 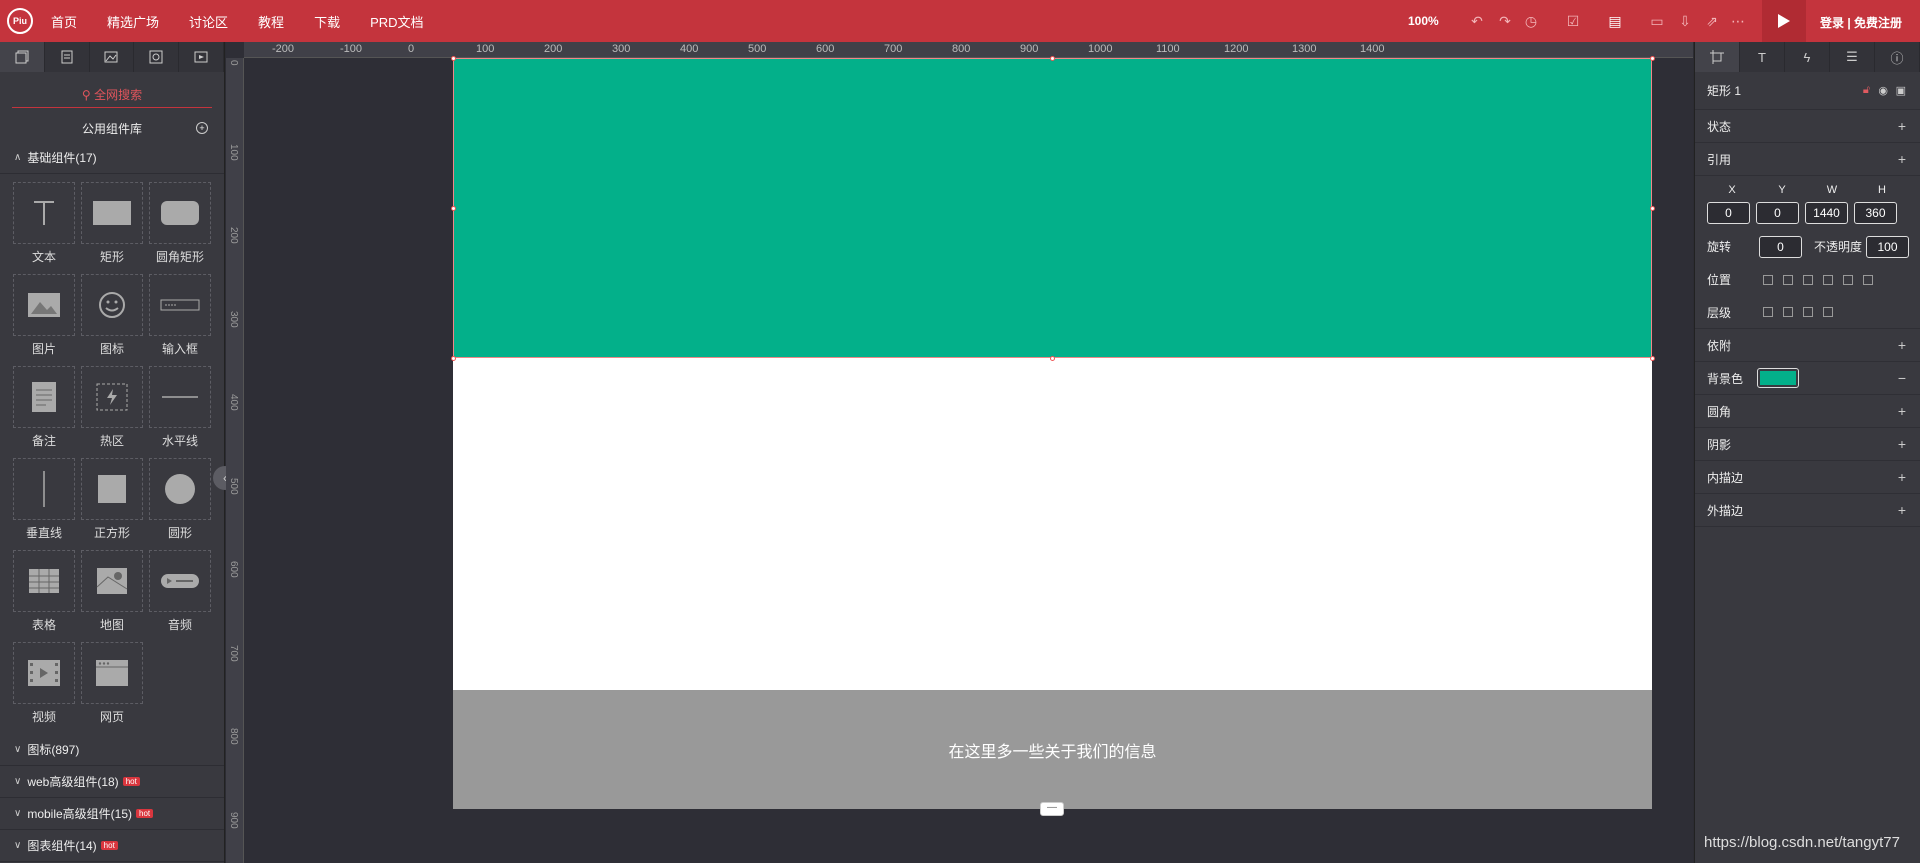 I want to click on width-input: 1440, so click(x=1826, y=213).